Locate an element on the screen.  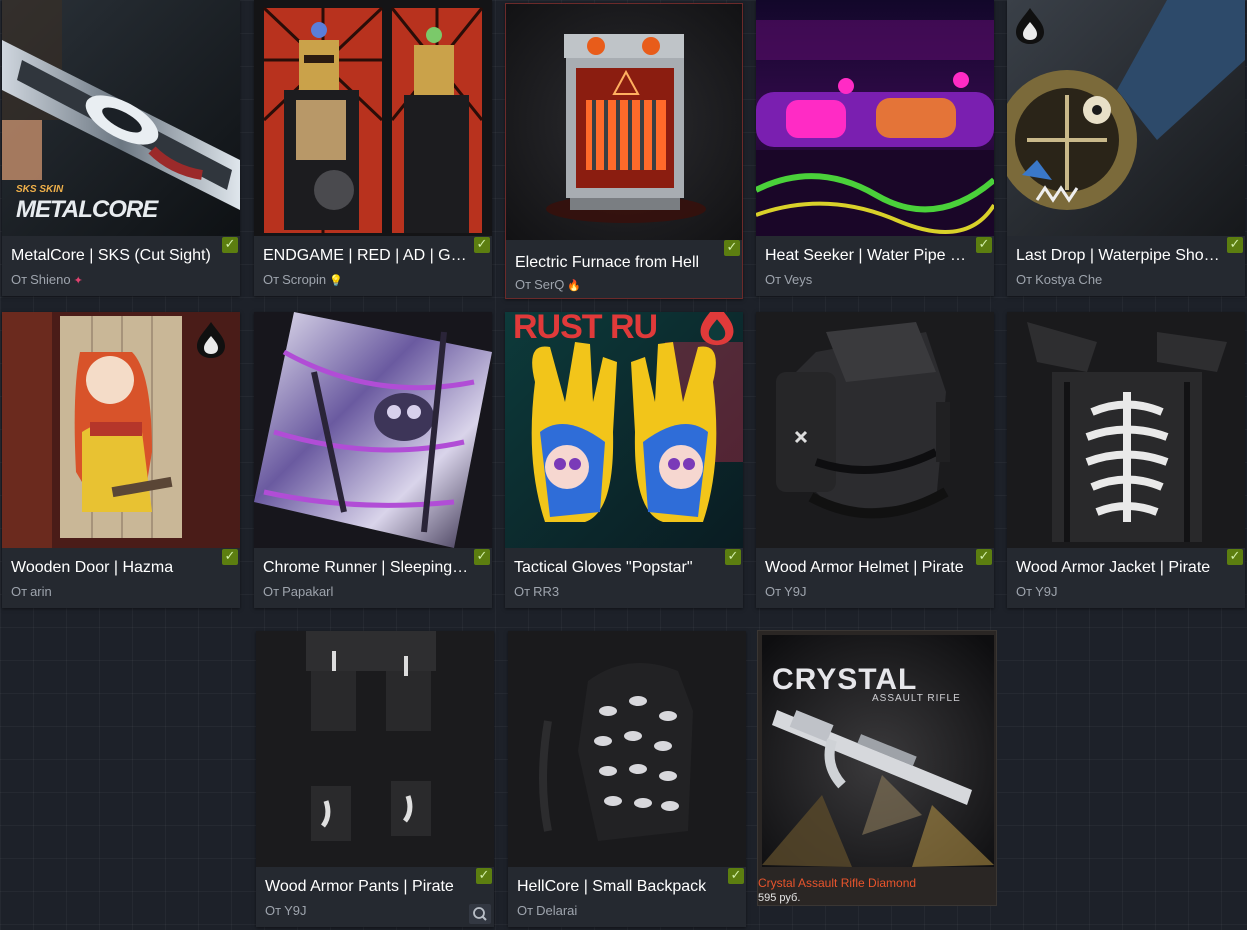
lightbulb-icon: 💡 is located at coordinates (336, 281).